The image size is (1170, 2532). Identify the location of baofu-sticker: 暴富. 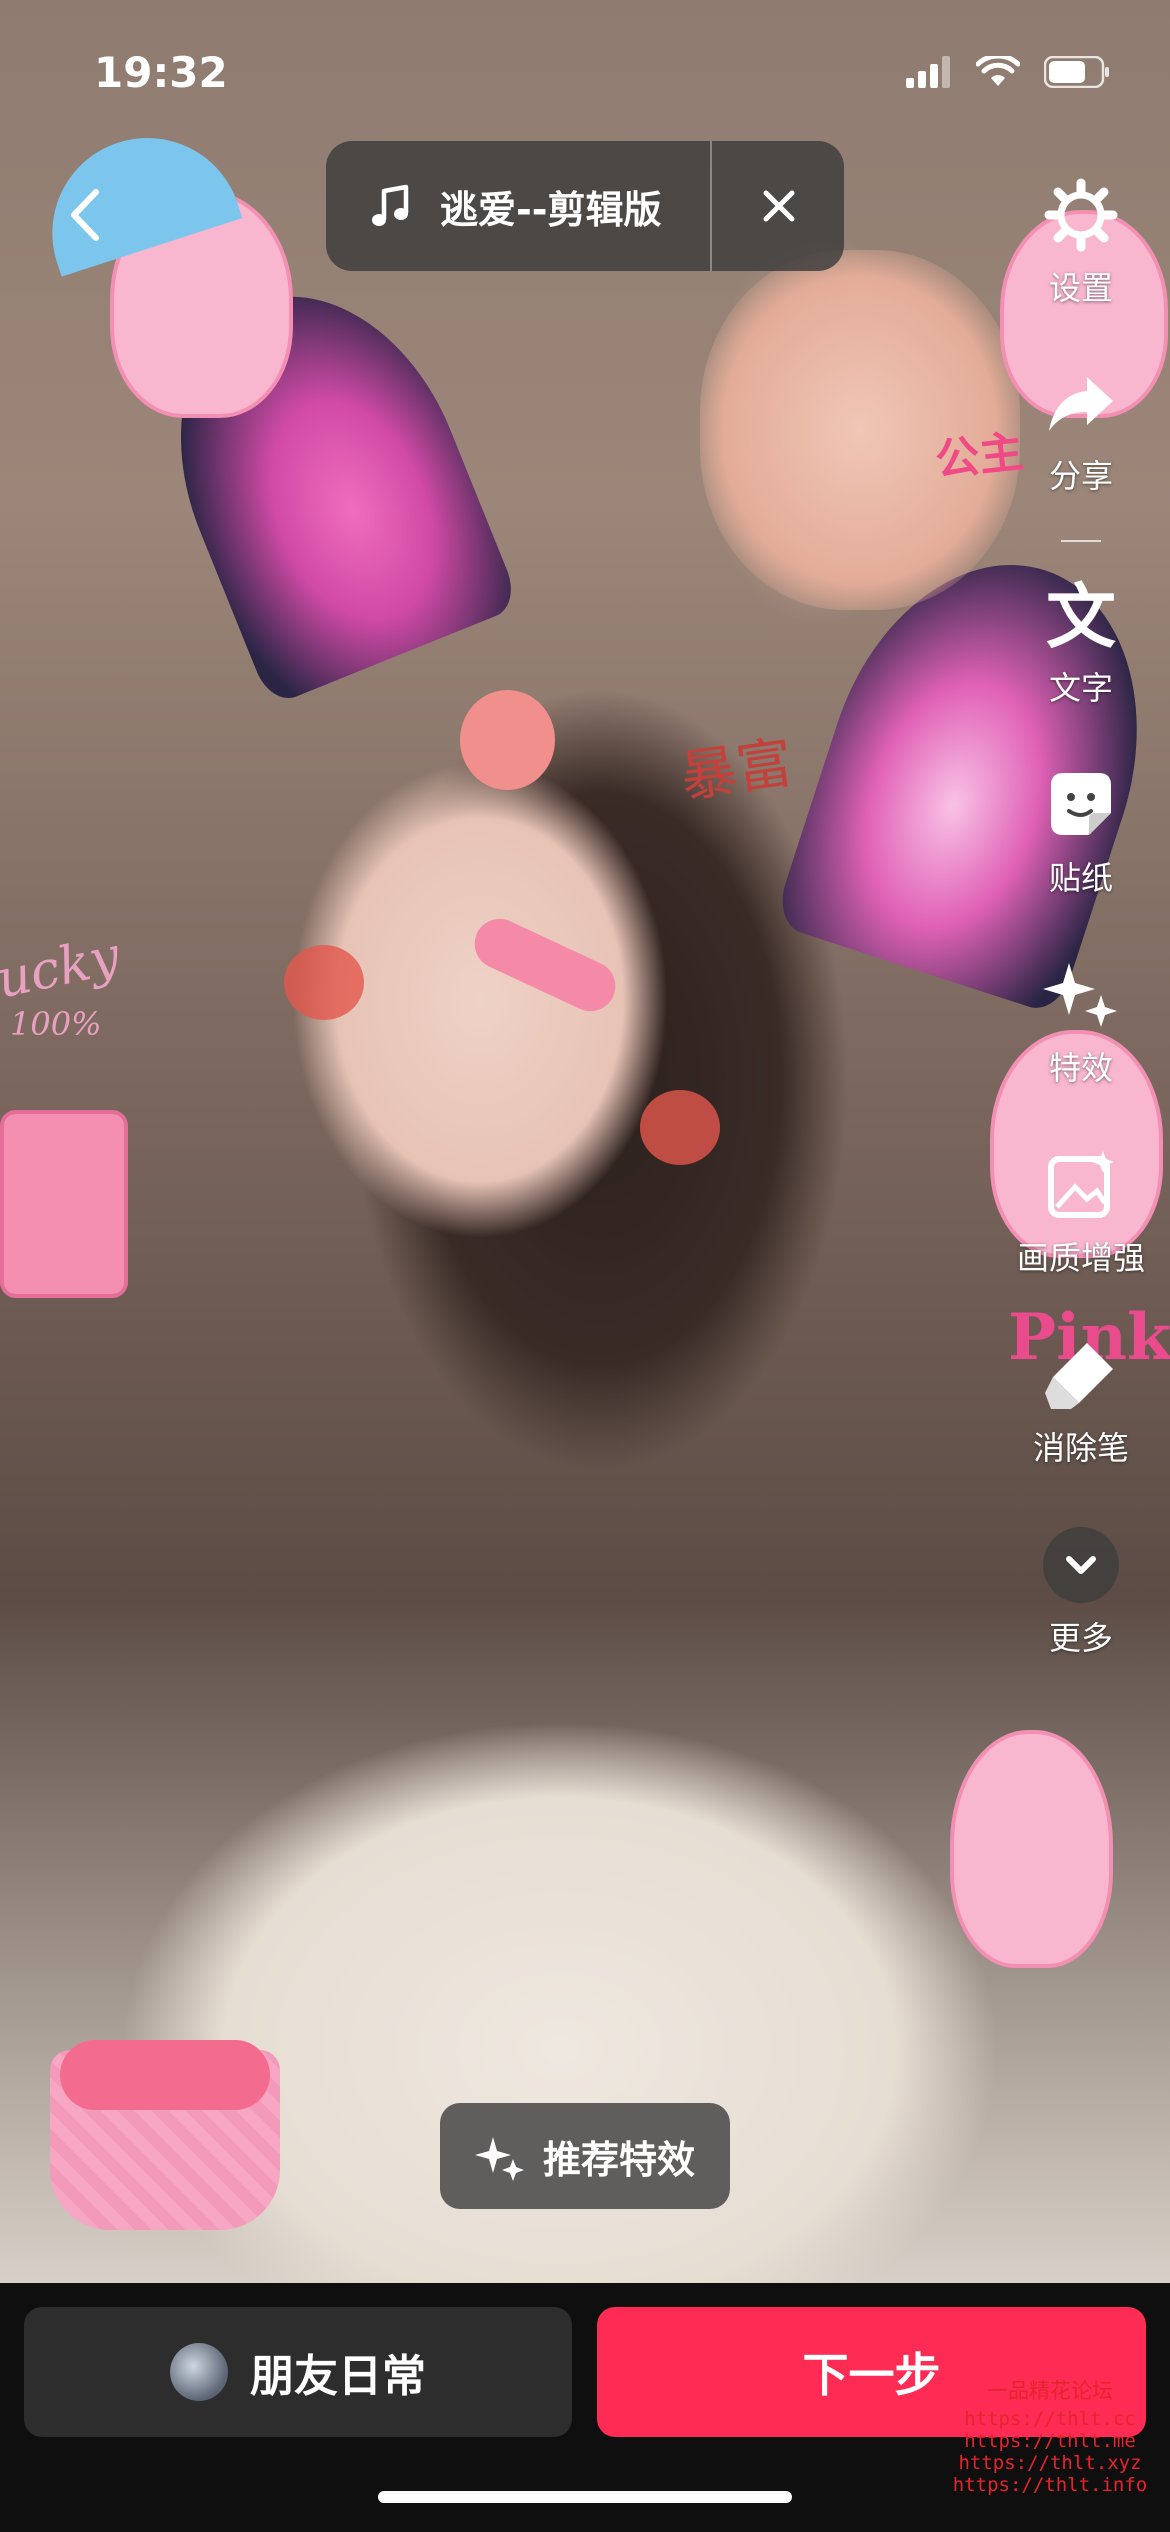
(736, 770).